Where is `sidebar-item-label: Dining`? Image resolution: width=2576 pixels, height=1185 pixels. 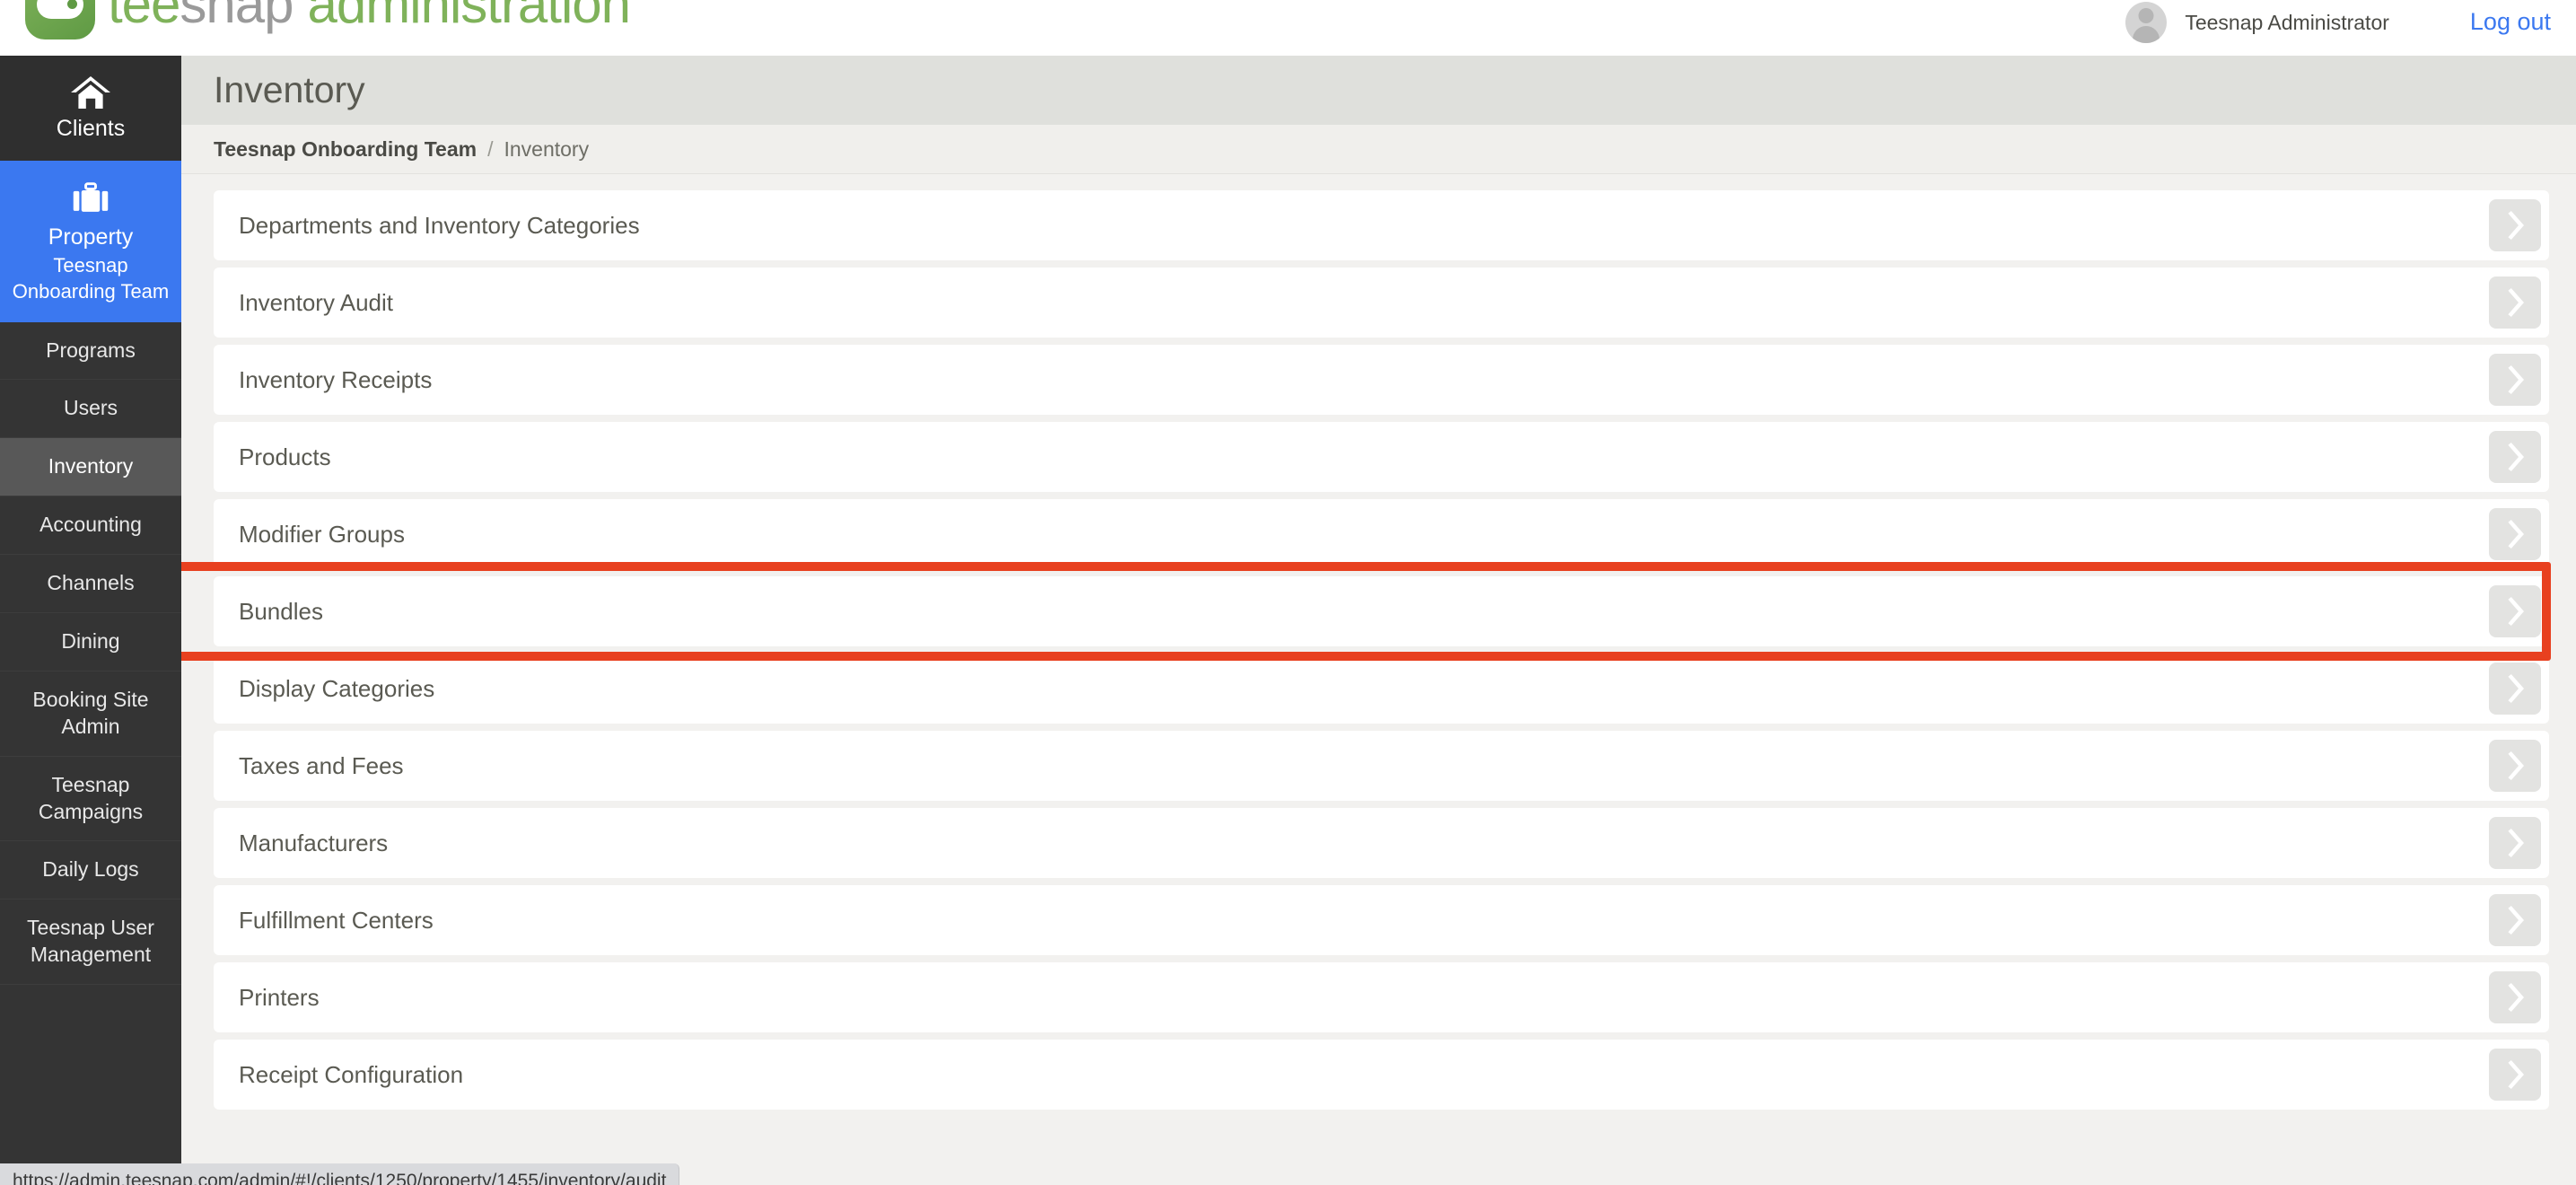
sidebar-item-label: Dining is located at coordinates (90, 640).